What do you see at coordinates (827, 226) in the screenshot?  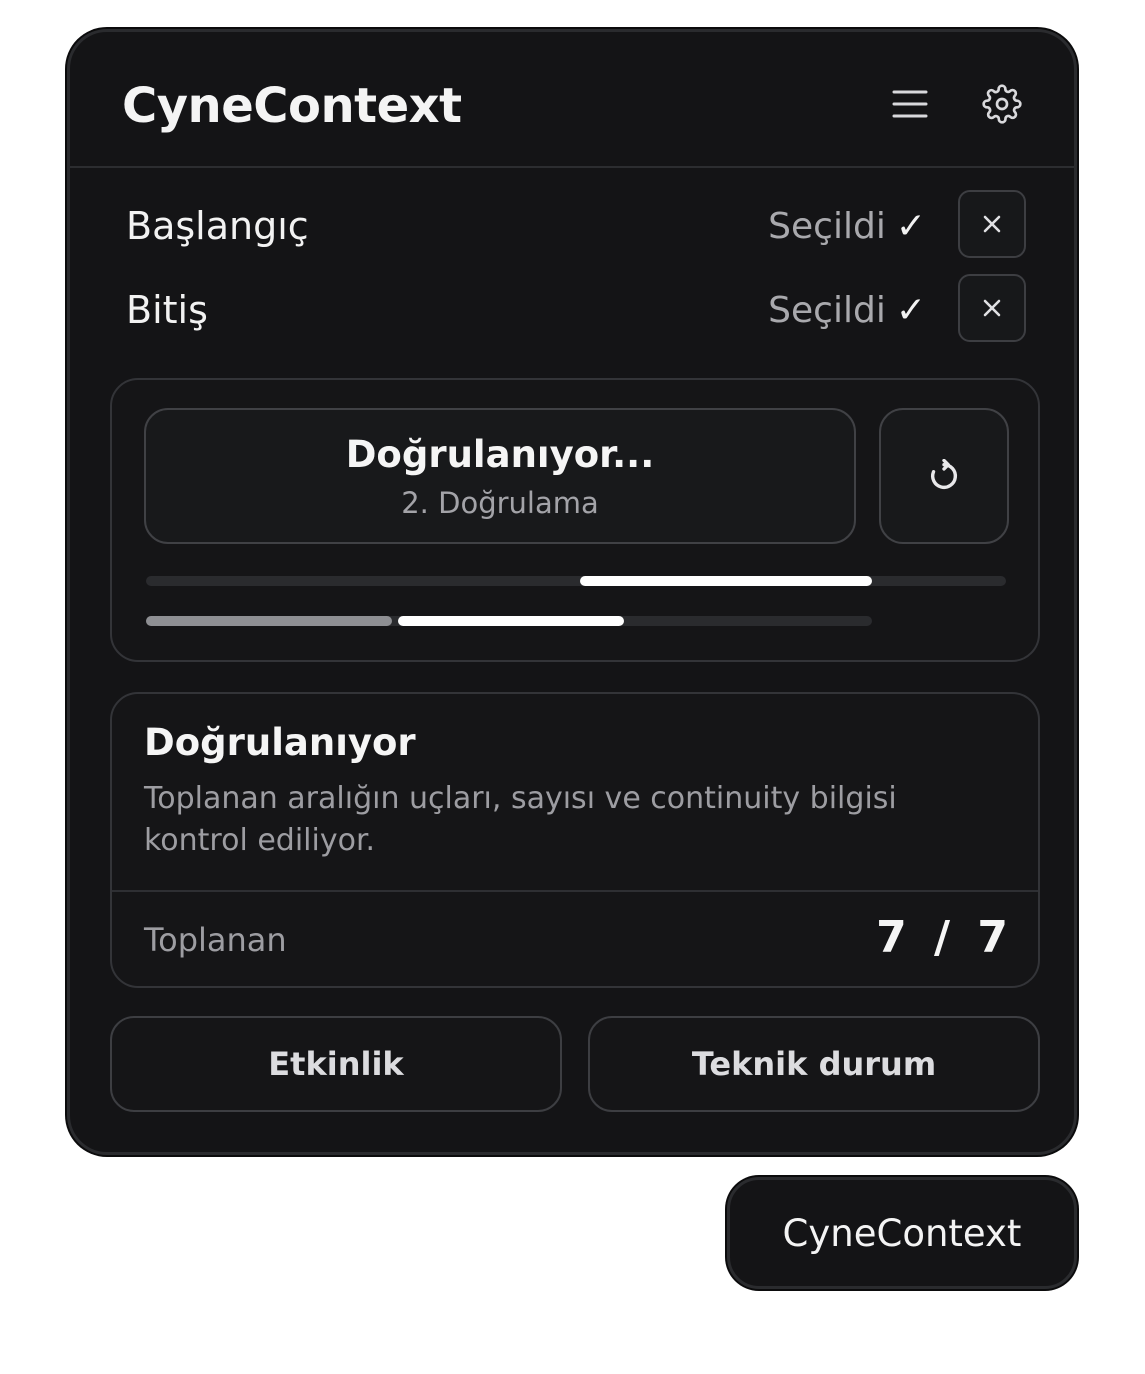 I see `start-status-text: Seçildi` at bounding box center [827, 226].